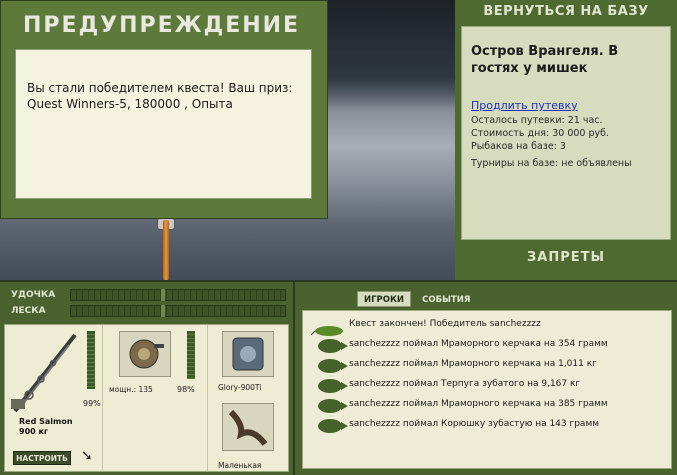  I want to click on location-title: Остров Врангеля. В гостях у мишек, so click(545, 60).